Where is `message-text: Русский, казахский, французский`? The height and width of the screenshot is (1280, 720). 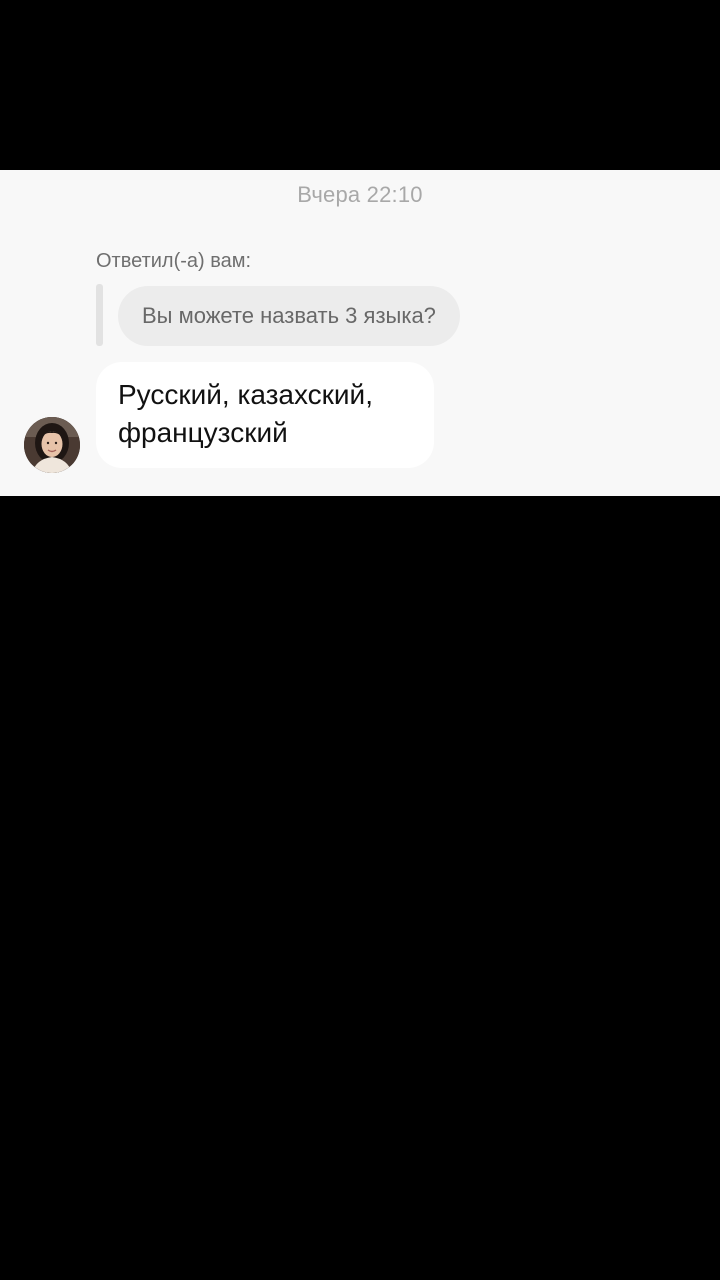
message-text: Русский, казахский, французский is located at coordinates (245, 413).